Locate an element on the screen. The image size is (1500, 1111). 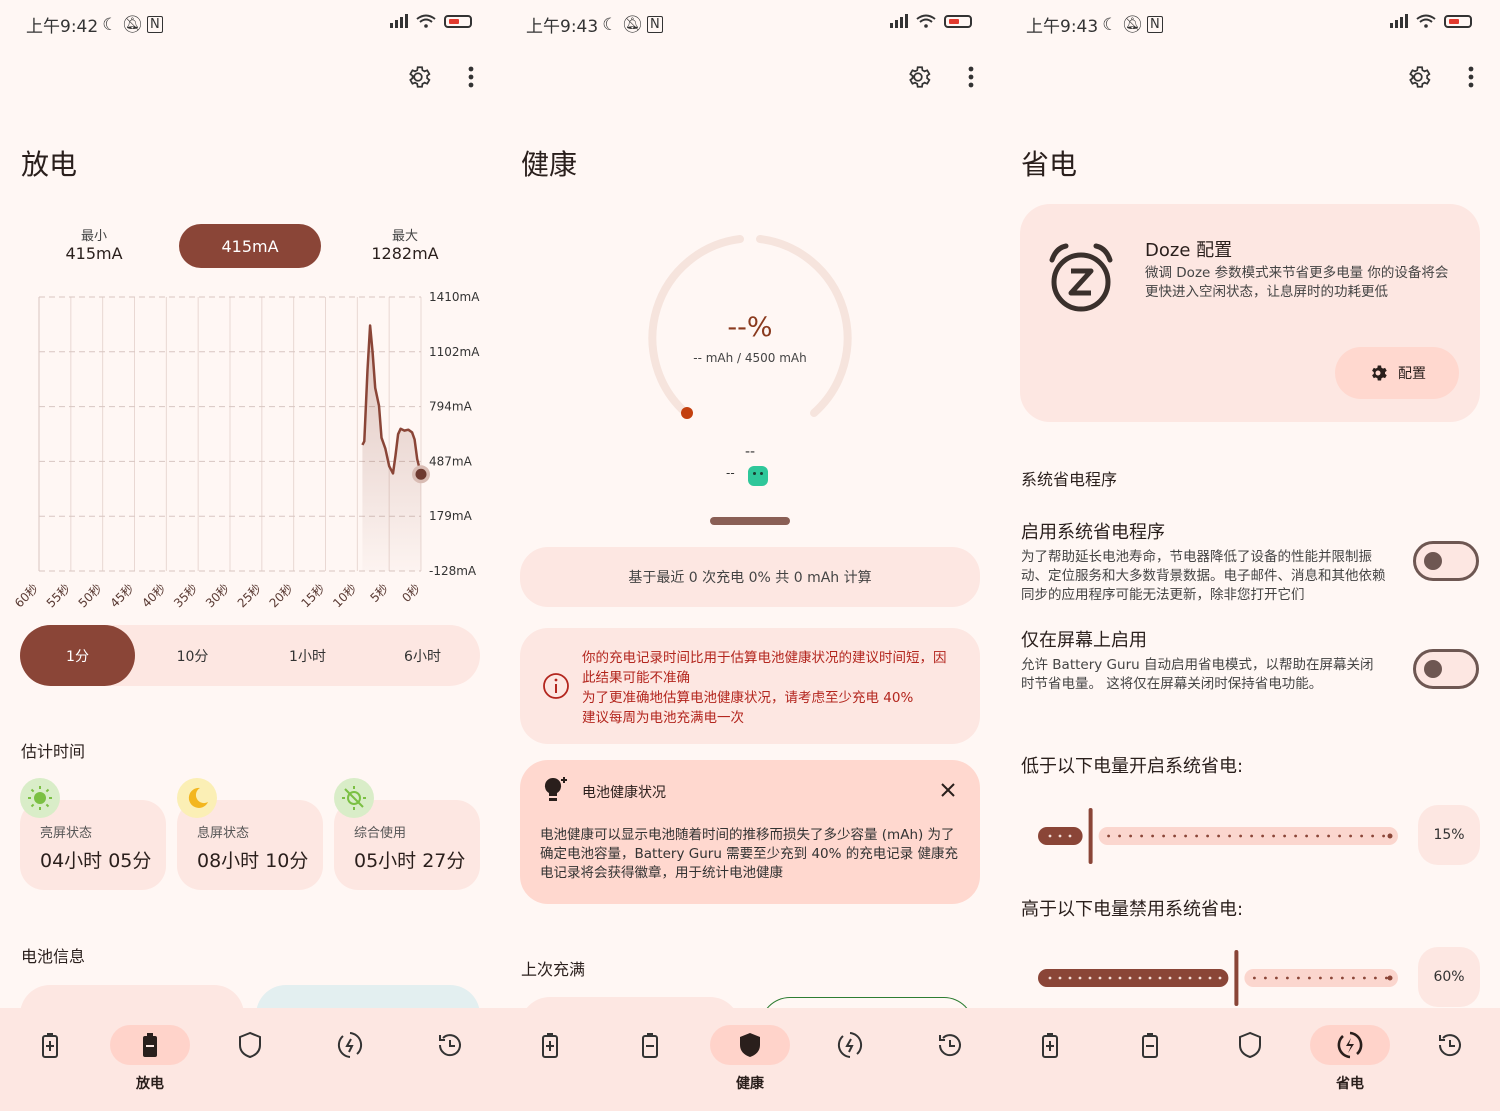
doze-title: Doze 配置 is located at coordinates (1189, 250).